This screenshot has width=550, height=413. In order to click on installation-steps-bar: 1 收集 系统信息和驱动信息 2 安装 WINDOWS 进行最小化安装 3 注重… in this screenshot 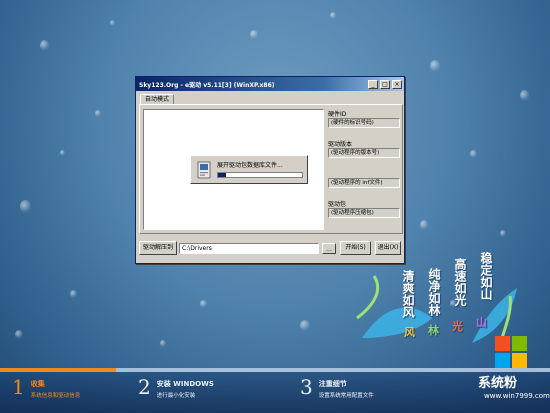, I will do `click(275, 390)`.